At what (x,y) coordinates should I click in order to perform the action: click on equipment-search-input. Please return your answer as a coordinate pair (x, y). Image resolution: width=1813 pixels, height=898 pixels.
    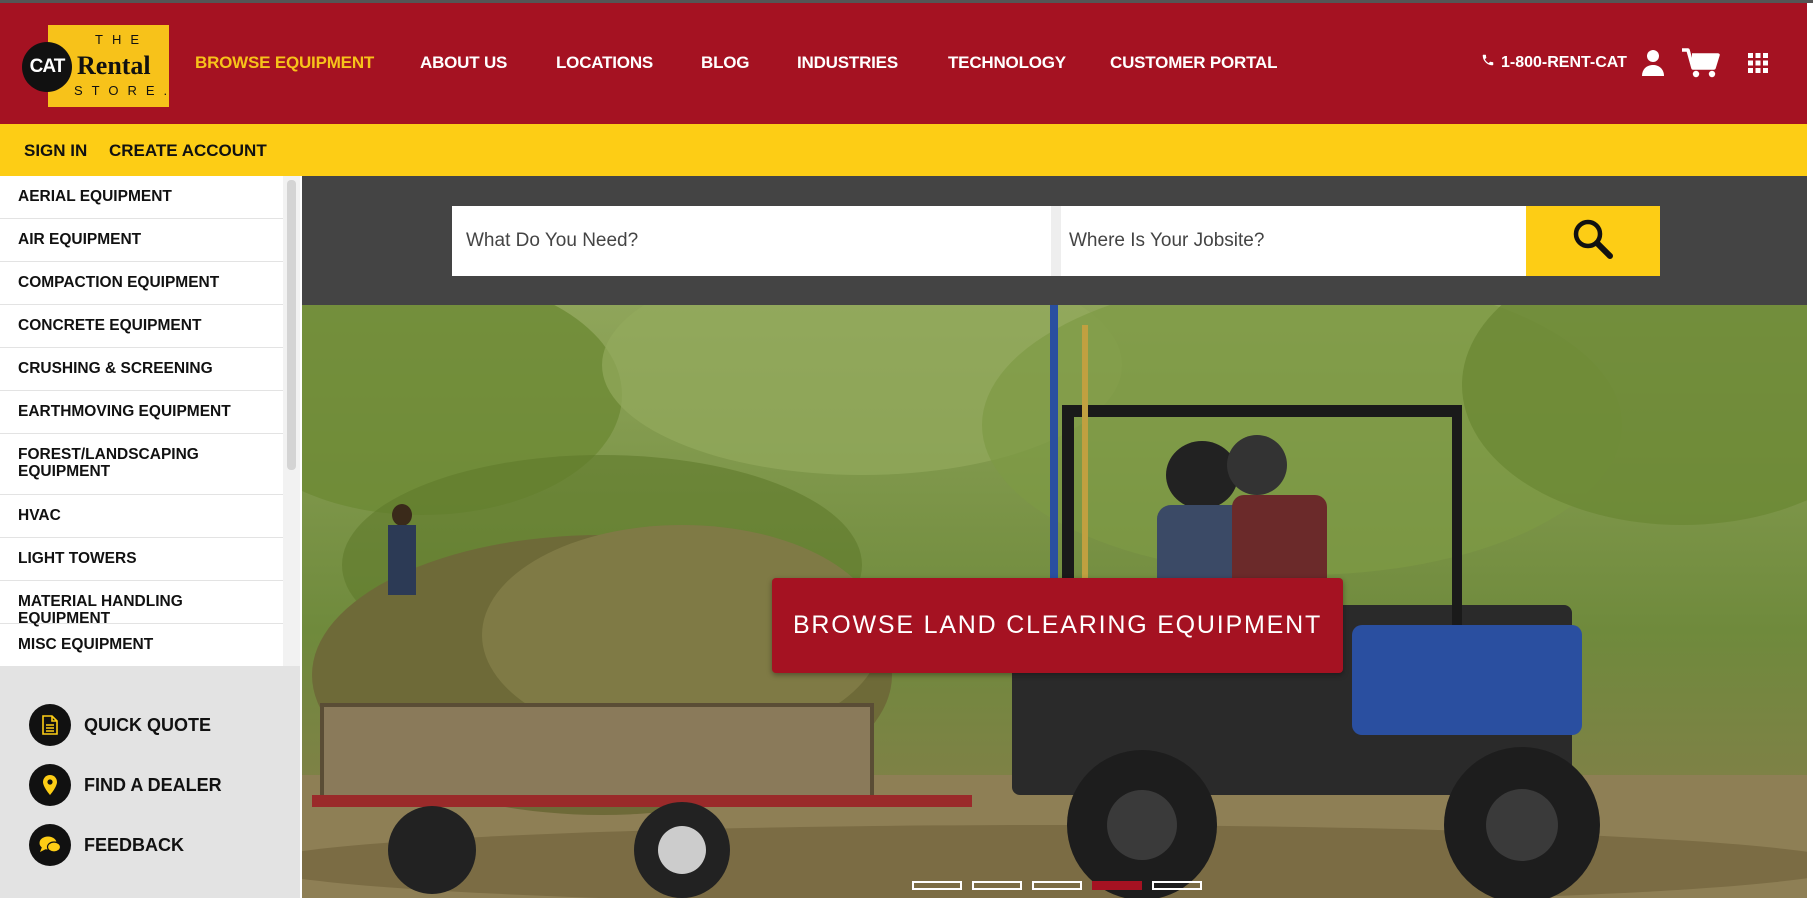
    Looking at the image, I should click on (753, 241).